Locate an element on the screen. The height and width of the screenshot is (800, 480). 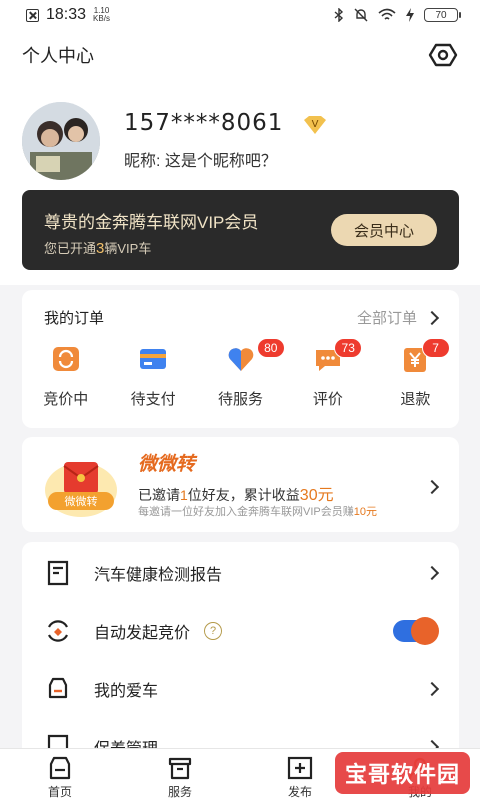
order-status-unpaid: 待支付 is located at coordinates (152, 377).